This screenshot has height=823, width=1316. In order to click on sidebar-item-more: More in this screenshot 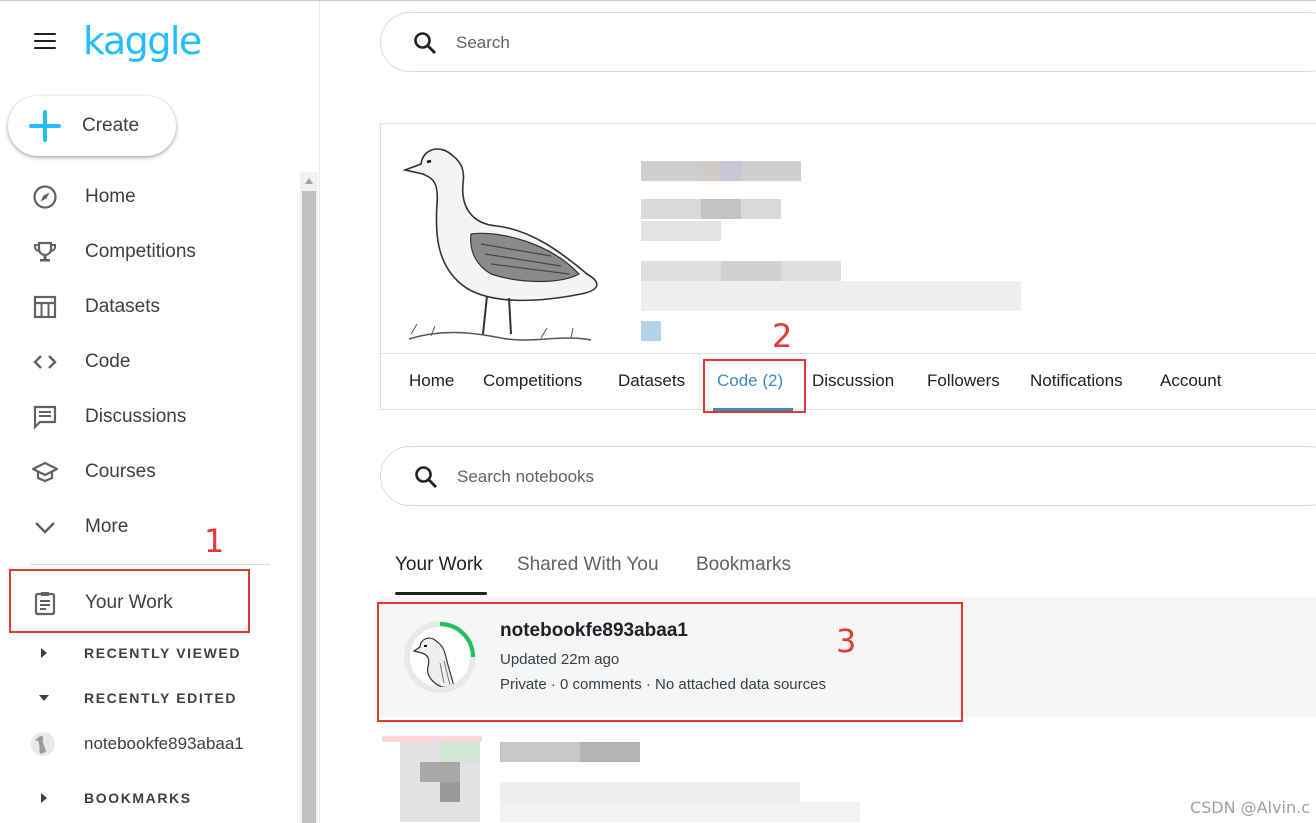, I will do `click(150, 527)`.